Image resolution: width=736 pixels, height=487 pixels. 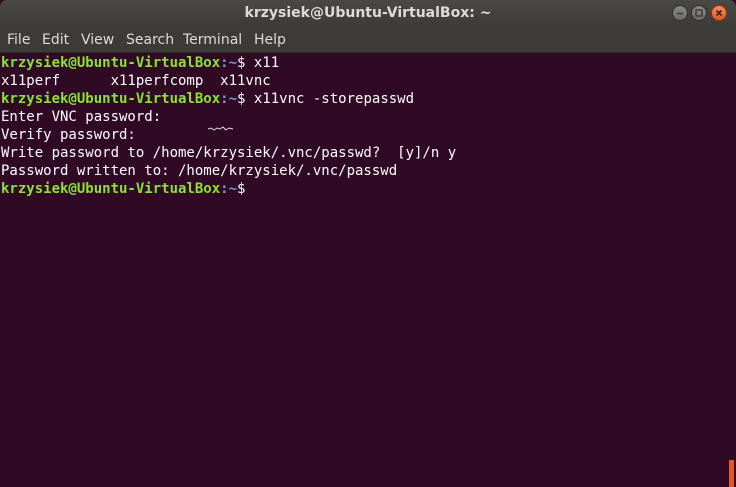 What do you see at coordinates (97, 40) in the screenshot?
I see `menu-view: View` at bounding box center [97, 40].